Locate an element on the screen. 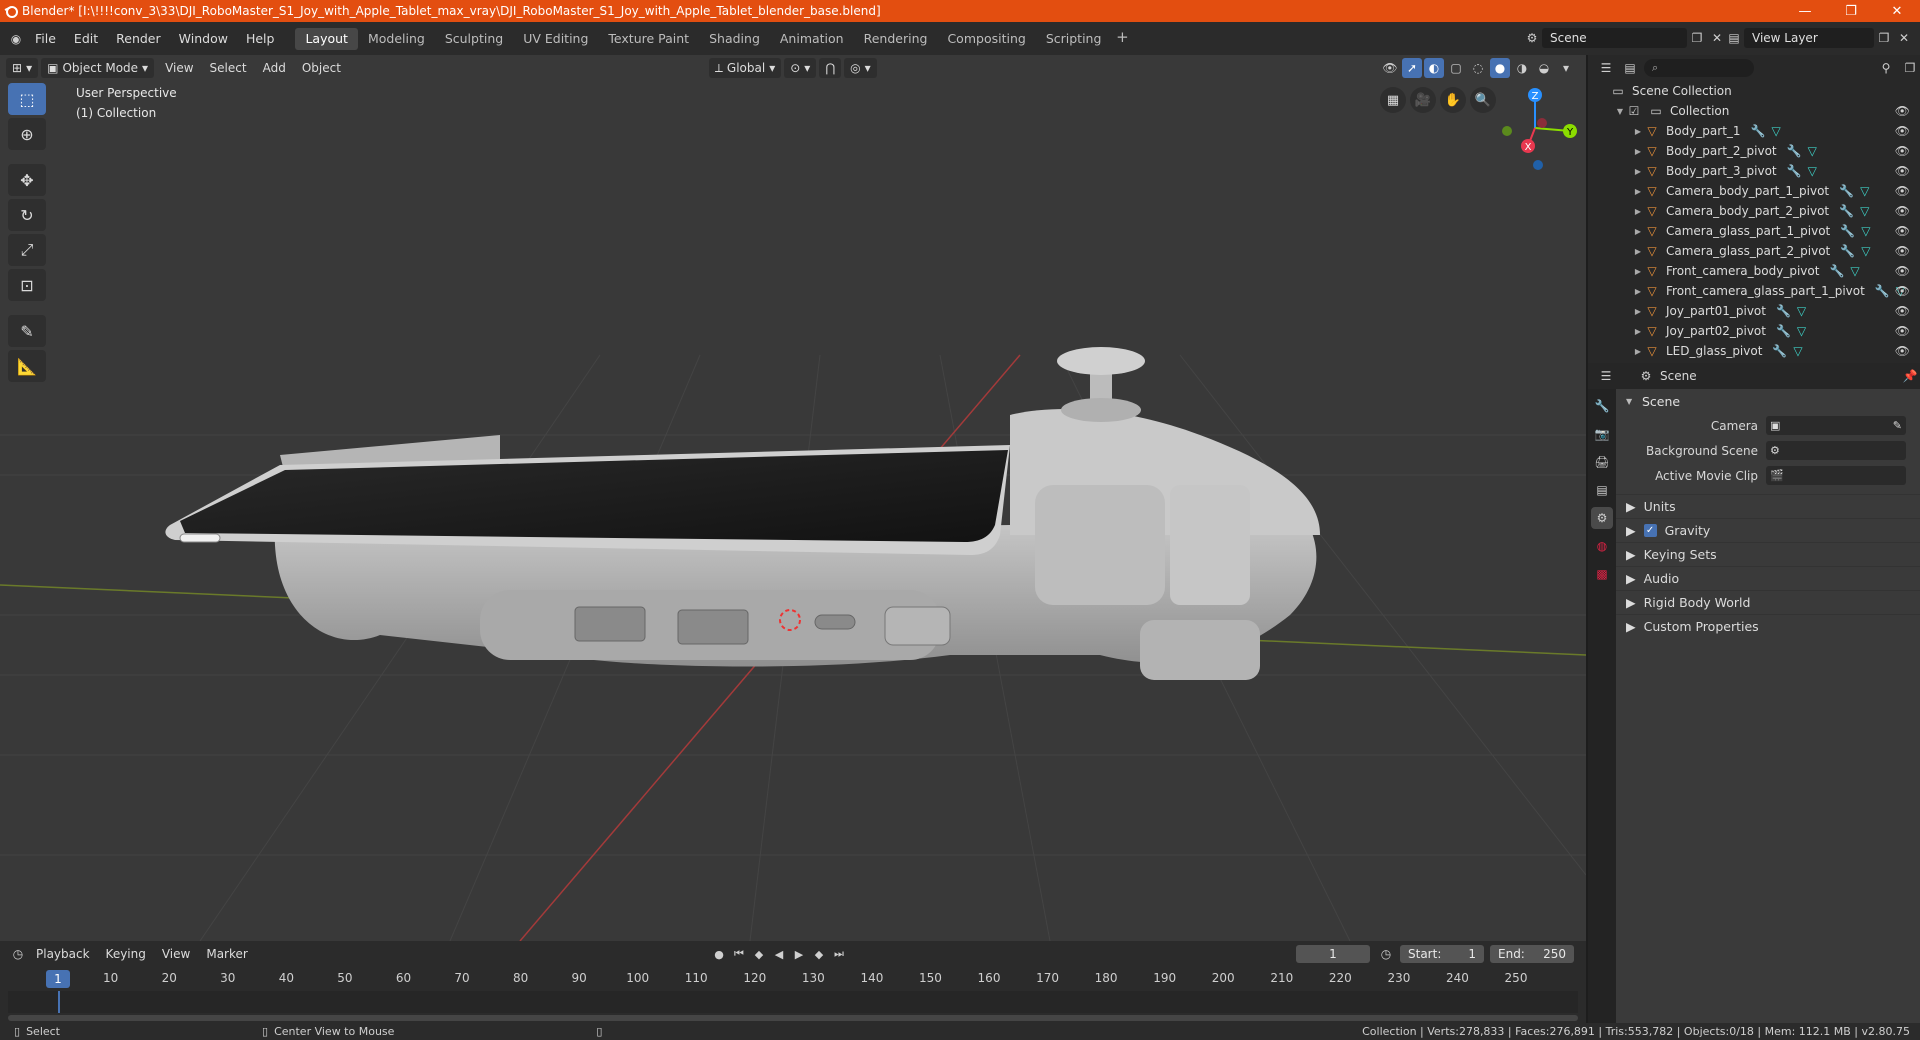  record-icon: ● is located at coordinates (719, 954).